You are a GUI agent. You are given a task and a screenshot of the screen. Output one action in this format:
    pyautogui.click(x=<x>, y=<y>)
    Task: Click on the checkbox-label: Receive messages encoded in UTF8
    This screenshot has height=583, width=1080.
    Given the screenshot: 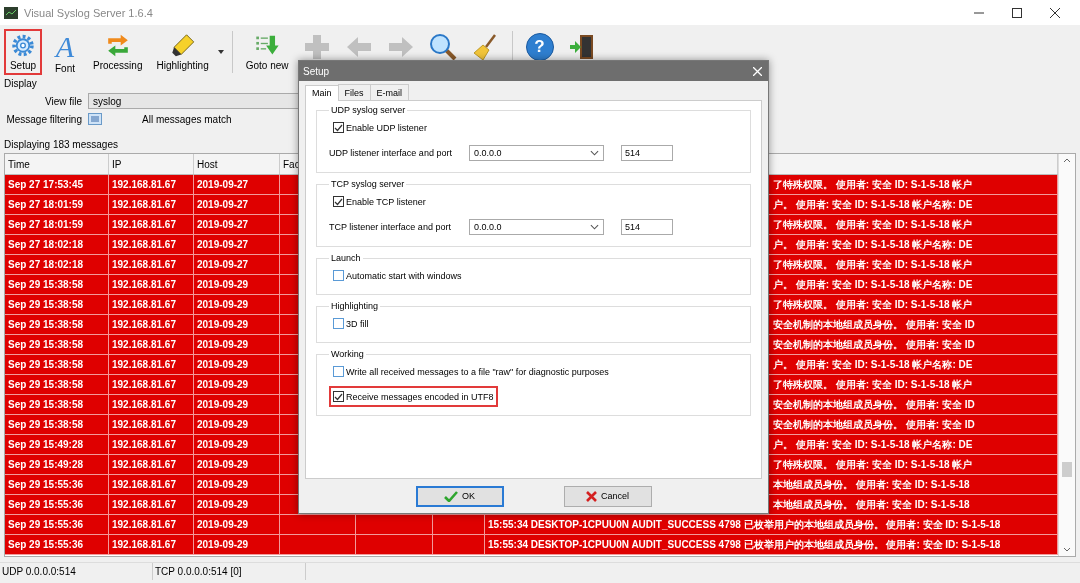 What is the action you would take?
    pyautogui.click(x=420, y=396)
    